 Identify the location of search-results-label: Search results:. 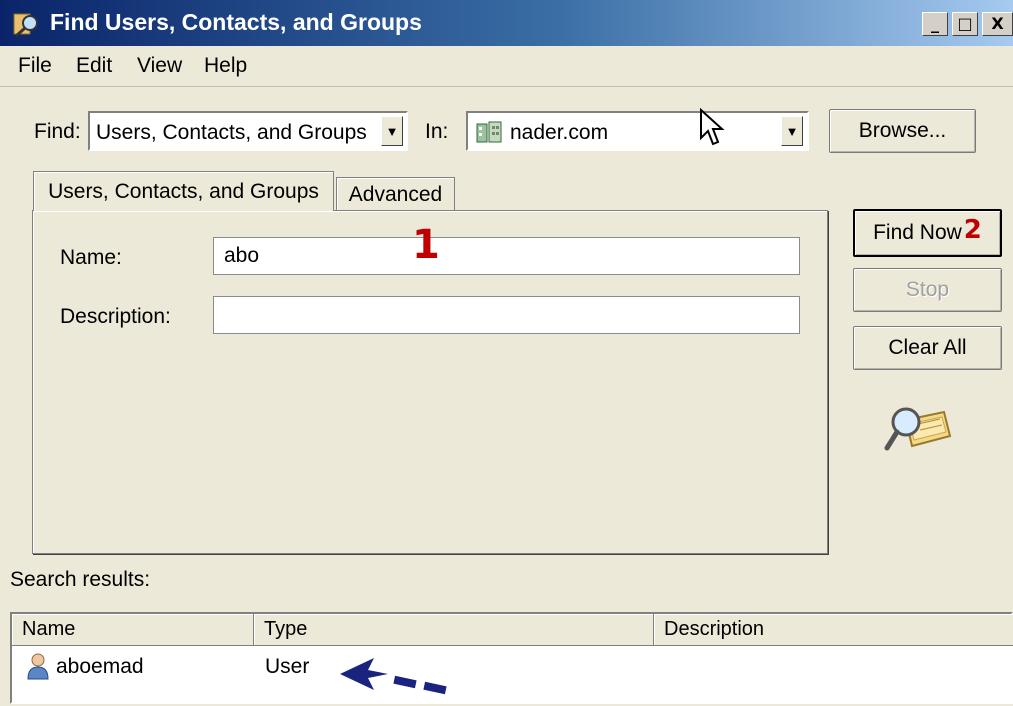
(80, 579).